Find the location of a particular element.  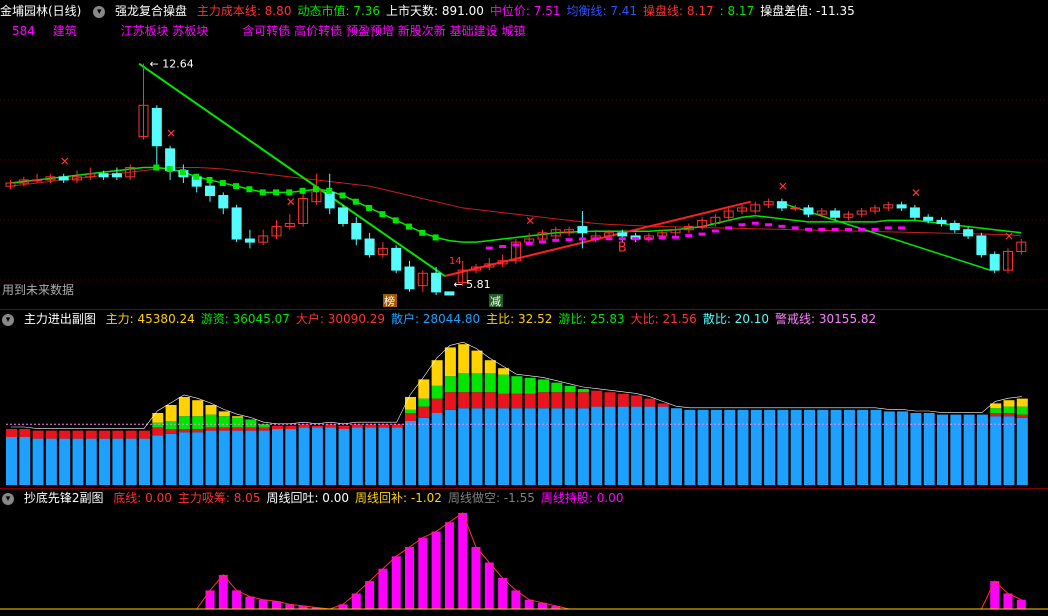

high-label: ← 12.64 is located at coordinates (172, 64).